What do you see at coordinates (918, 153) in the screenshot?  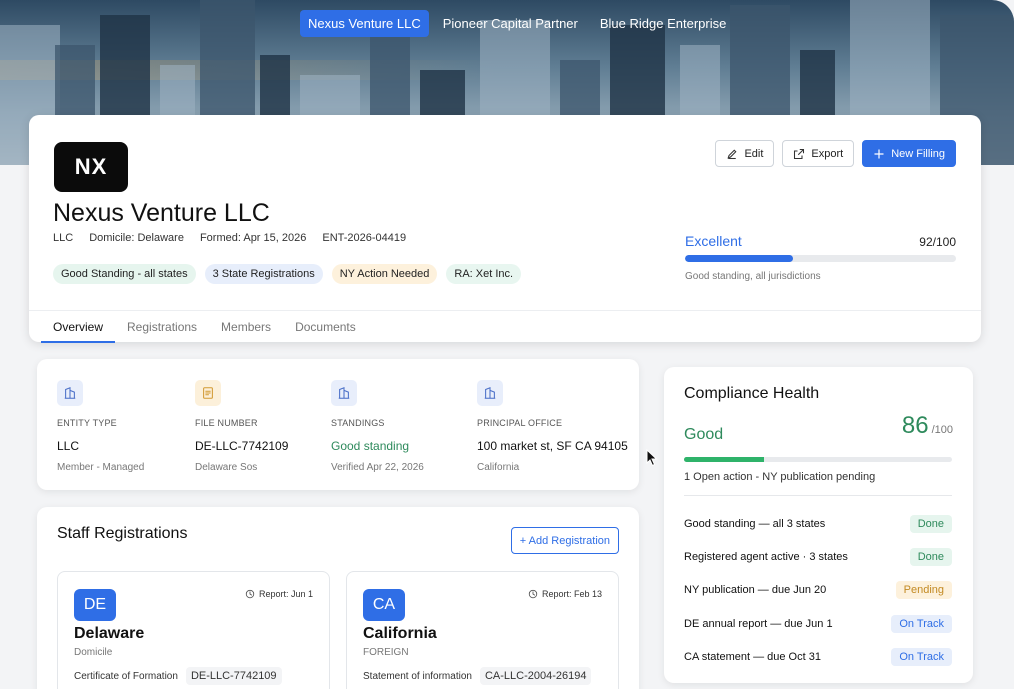 I see `new-filing-button-label: New Filling` at bounding box center [918, 153].